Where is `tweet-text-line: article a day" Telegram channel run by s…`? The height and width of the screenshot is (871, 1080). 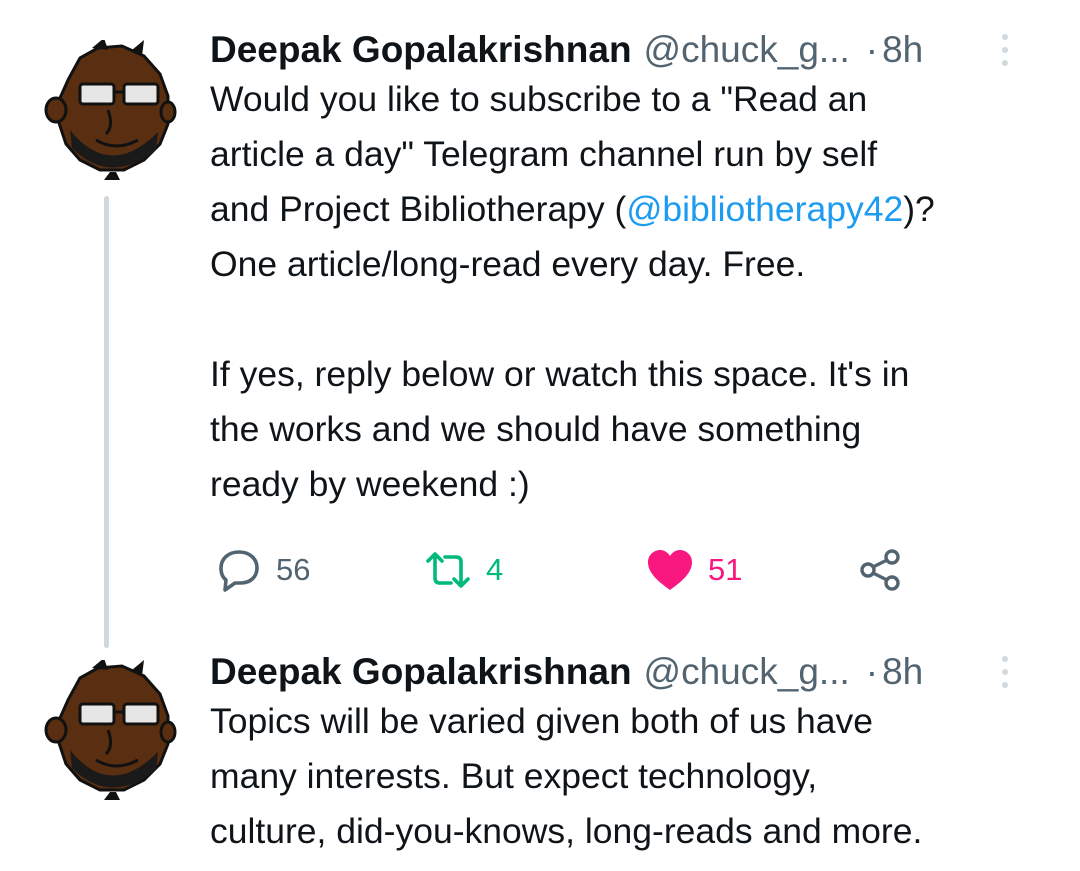 tweet-text-line: article a day" Telegram channel run by s… is located at coordinates (630, 154).